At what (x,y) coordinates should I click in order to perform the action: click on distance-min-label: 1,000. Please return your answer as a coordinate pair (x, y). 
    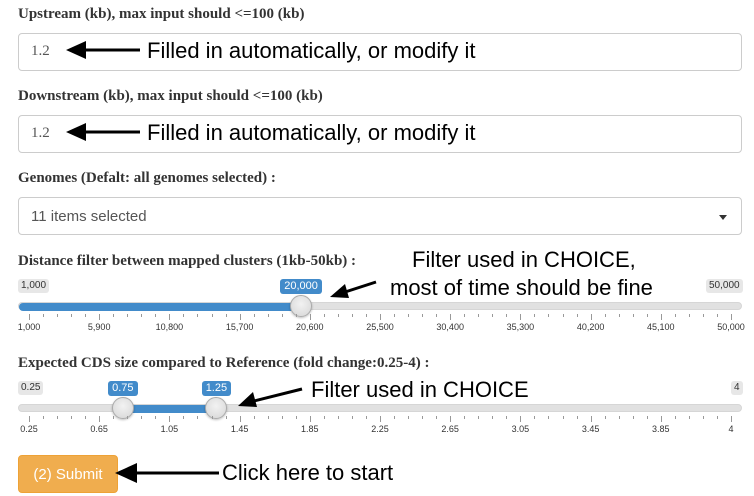
    Looking at the image, I should click on (34, 286).